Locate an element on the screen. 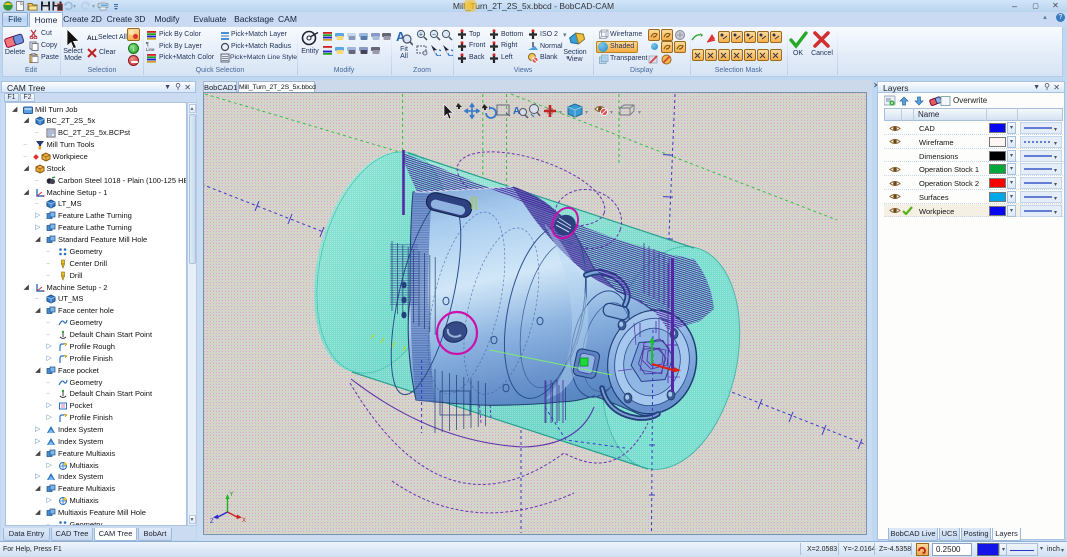 Image resolution: width=1067 pixels, height=557 pixels. svg-text: Z is located at coordinates (212, 522).